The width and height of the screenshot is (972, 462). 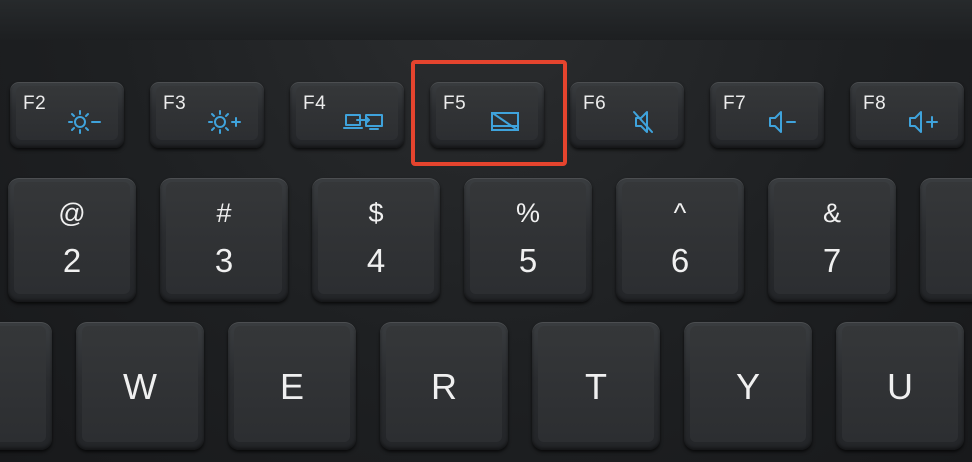 What do you see at coordinates (175, 103) in the screenshot?
I see `f3-key-label: F3` at bounding box center [175, 103].